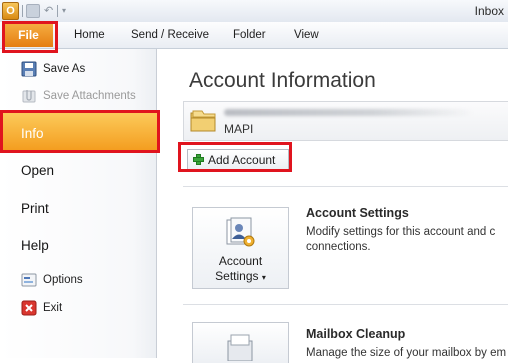 The image size is (508, 363). What do you see at coordinates (338, 247) in the screenshot?
I see `account-settings-desc-2: connections.` at bounding box center [338, 247].